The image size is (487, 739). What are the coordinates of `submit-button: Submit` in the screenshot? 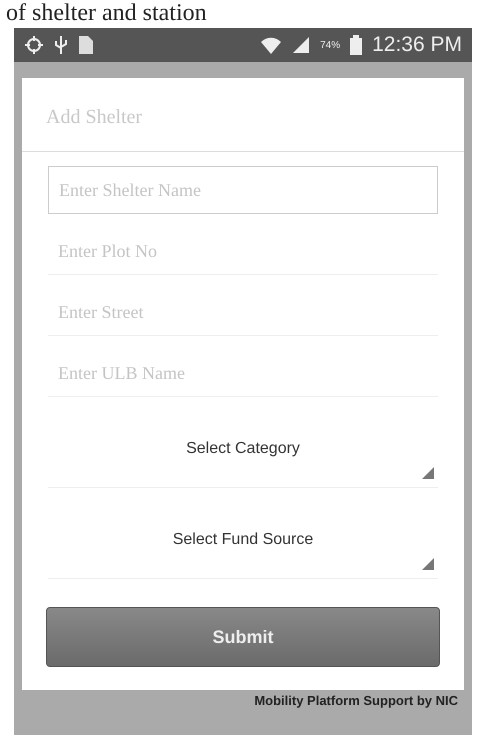 It's located at (243, 637).